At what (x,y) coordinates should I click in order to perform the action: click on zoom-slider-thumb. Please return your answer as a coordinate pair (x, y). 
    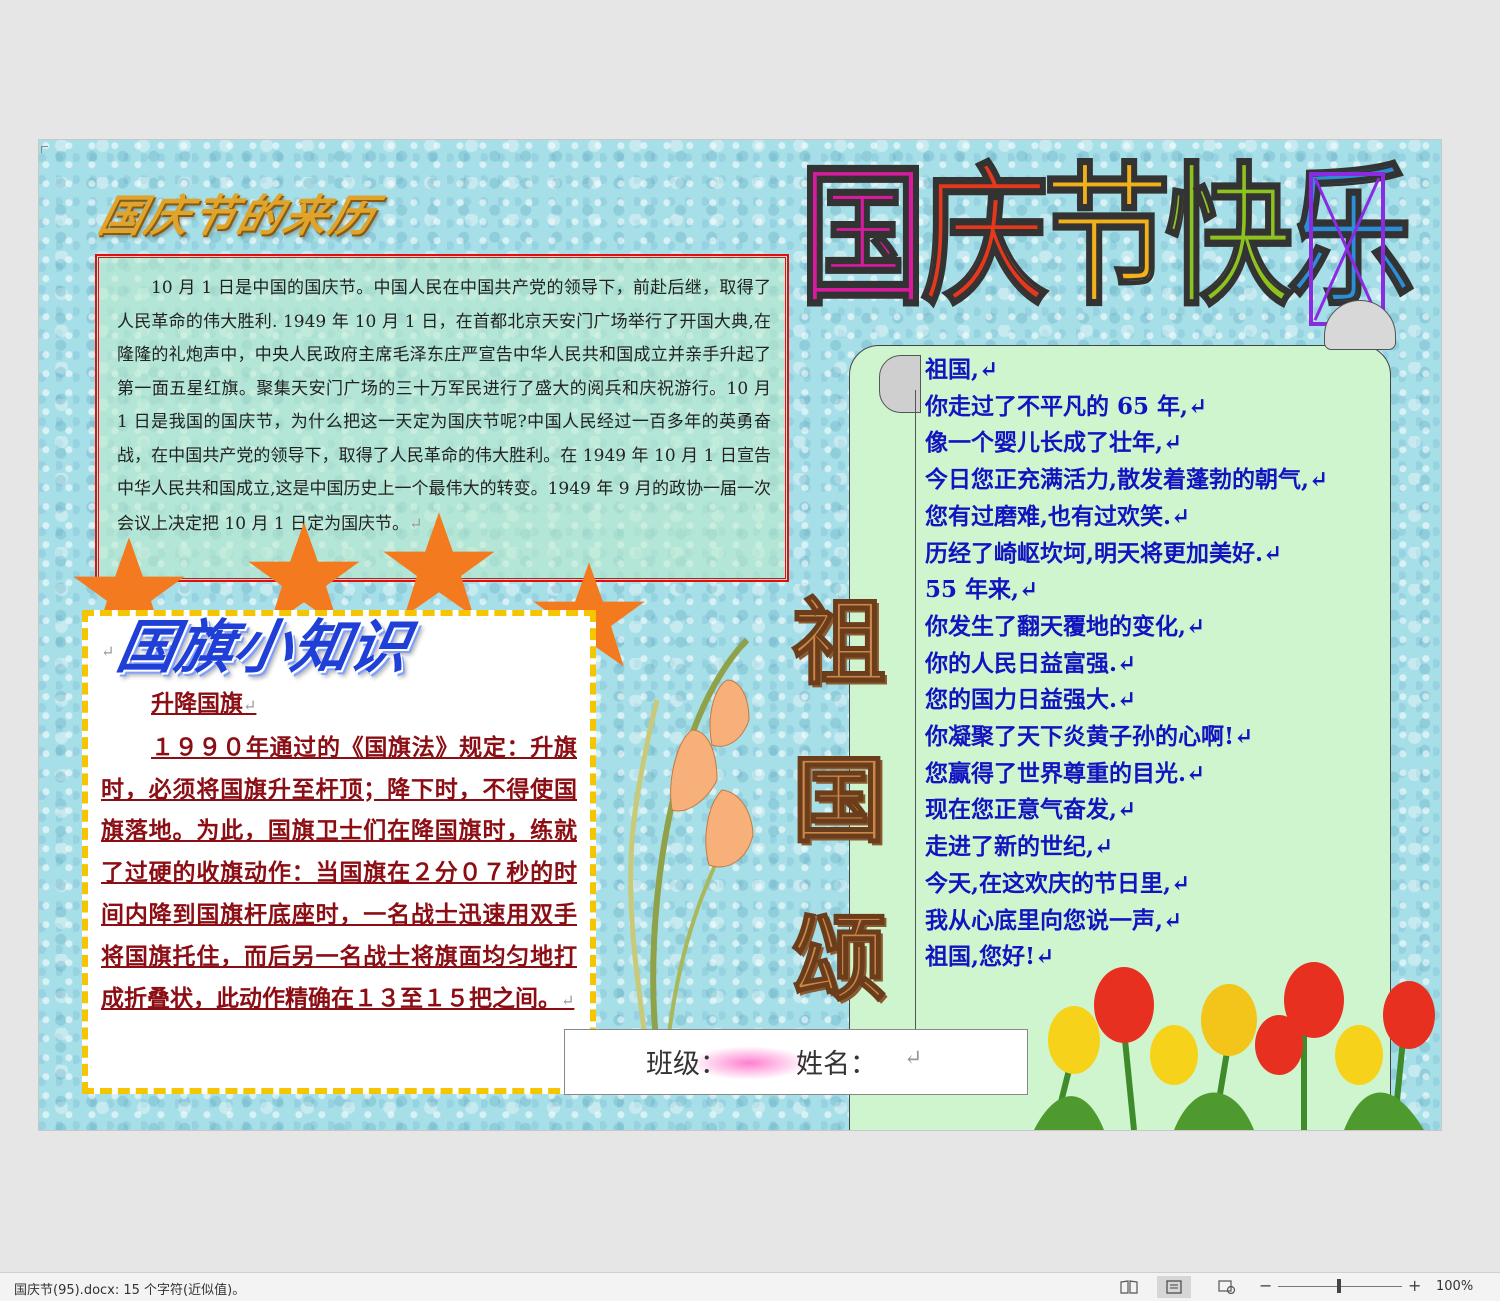
    Looking at the image, I should click on (1339, 1286).